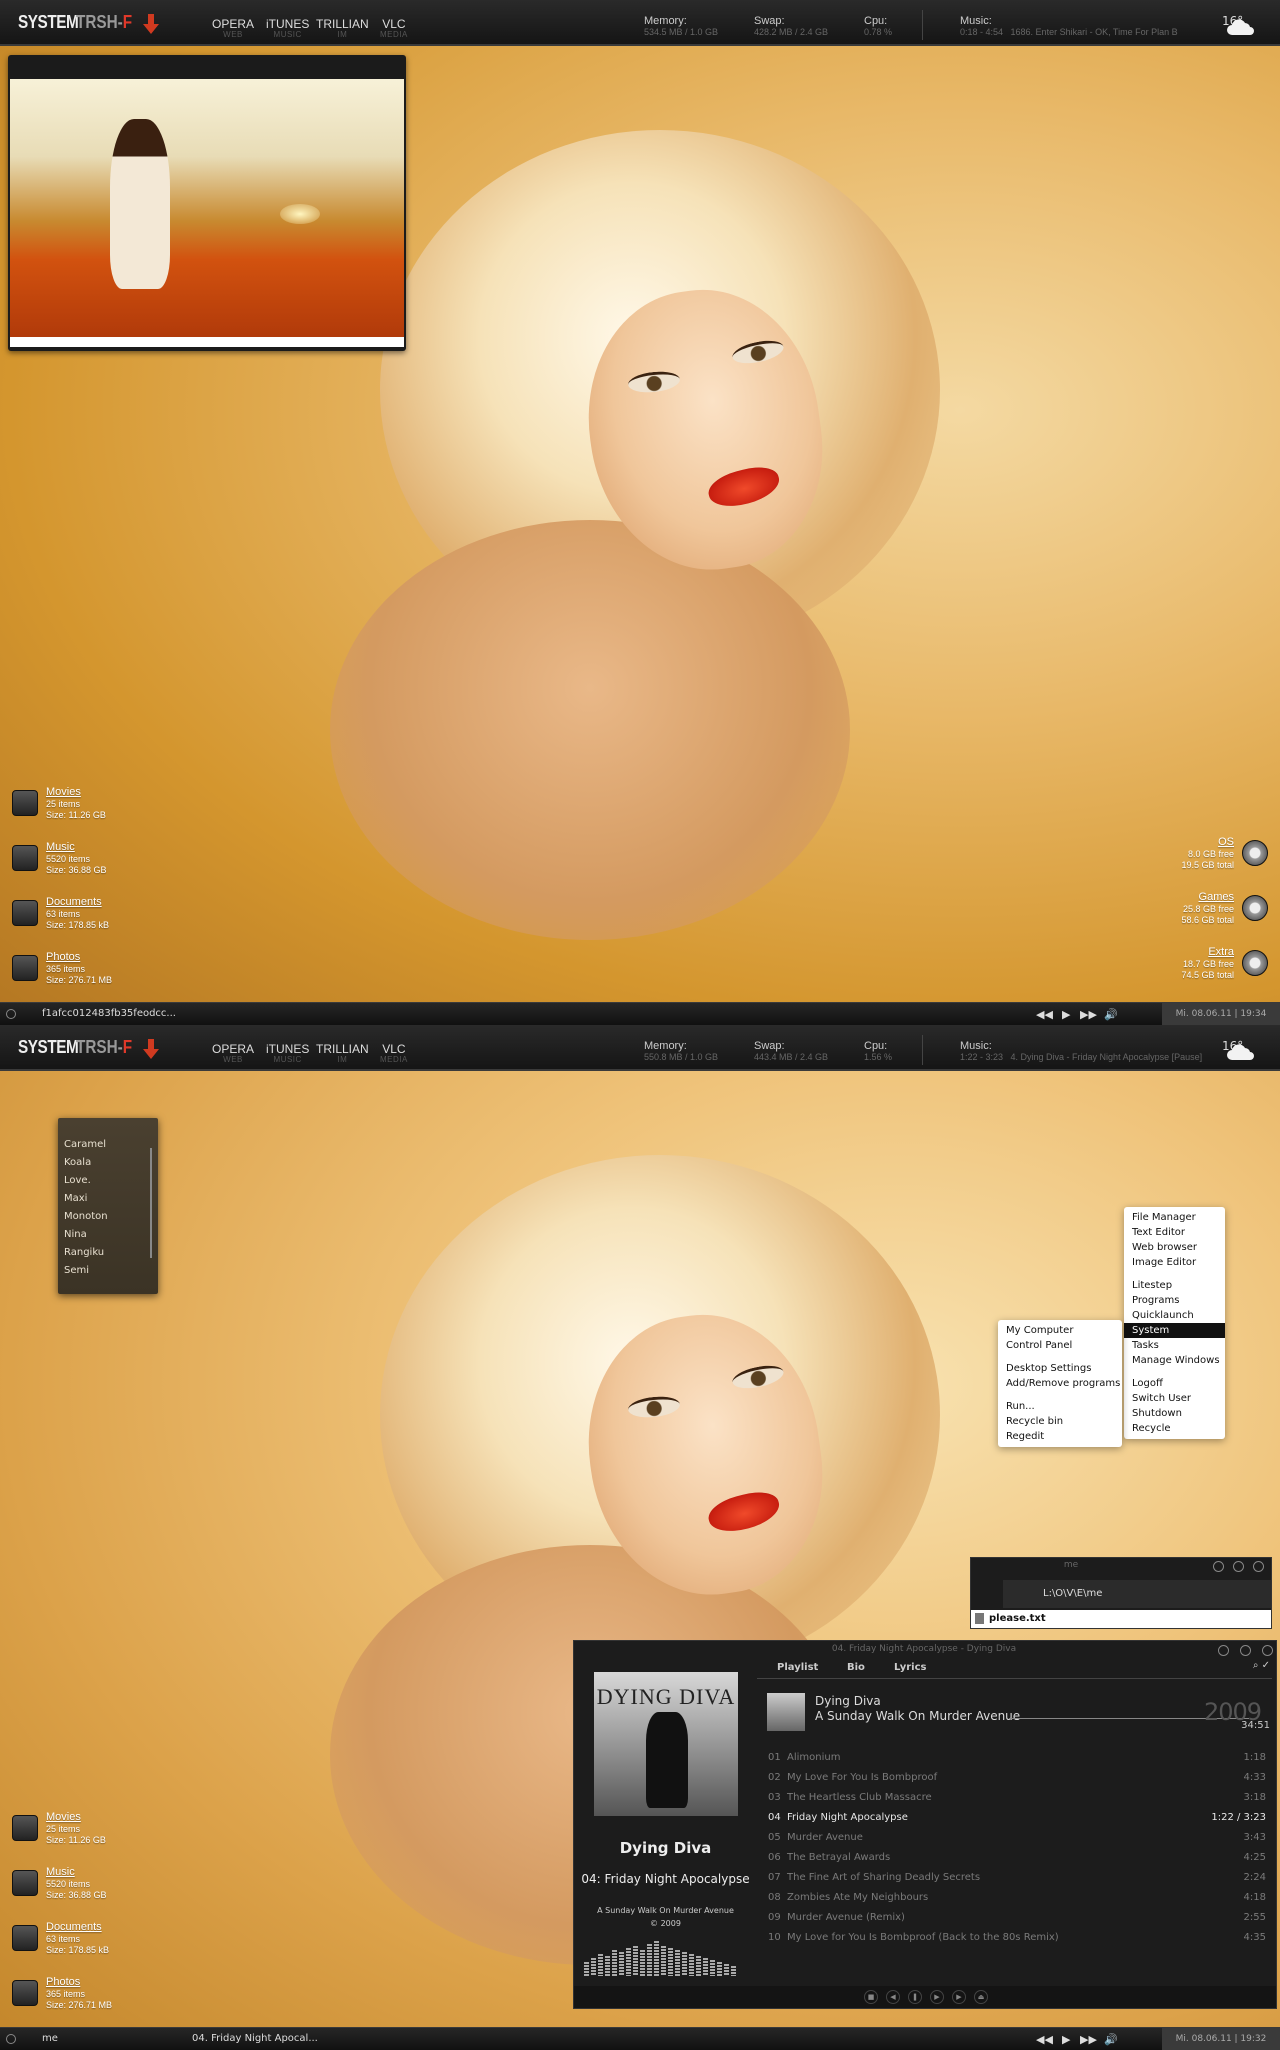  What do you see at coordinates (1137, 1594) in the screenshot?
I see `address-bar: L:\O\V\E\me` at bounding box center [1137, 1594].